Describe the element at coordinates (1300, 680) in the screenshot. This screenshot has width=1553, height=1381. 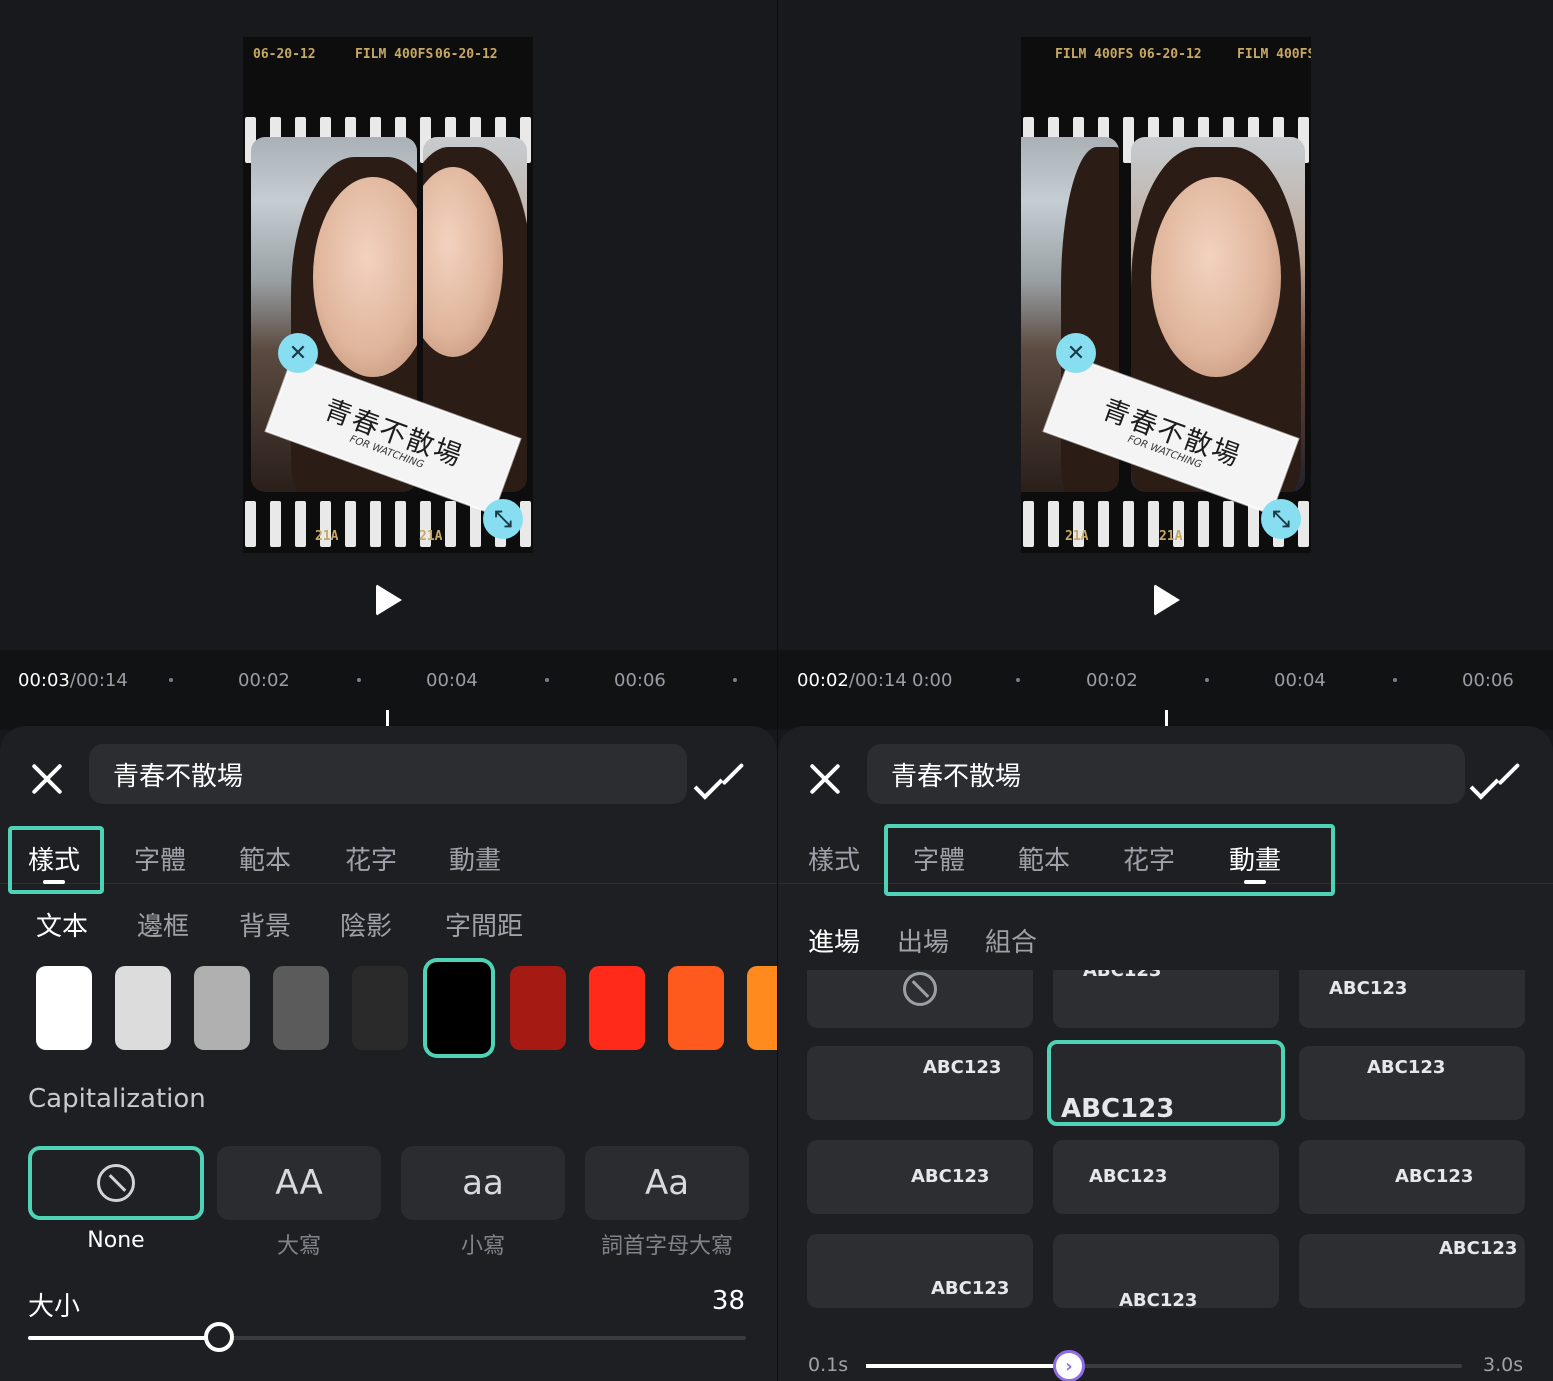
I see `timeline-mark: 00:04` at that location.